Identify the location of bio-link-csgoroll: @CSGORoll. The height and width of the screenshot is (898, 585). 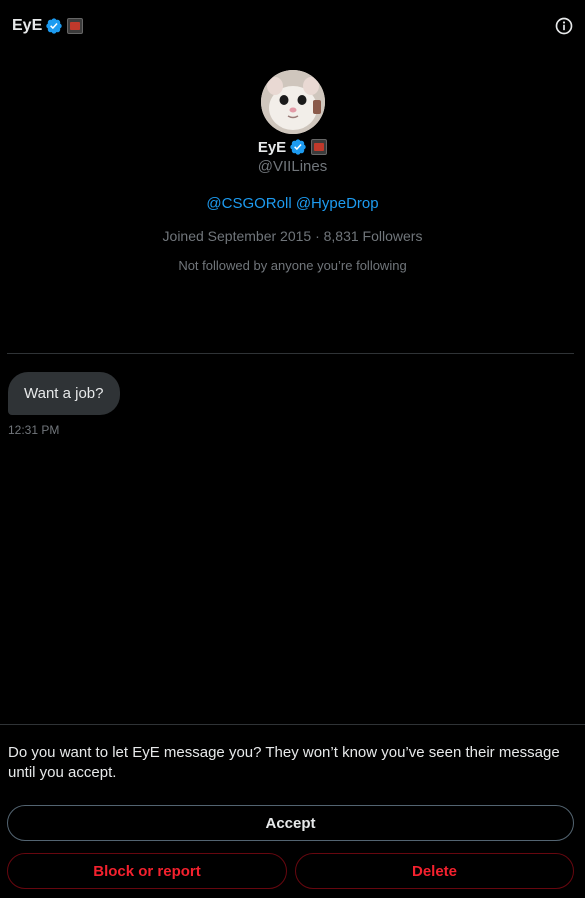
(248, 203).